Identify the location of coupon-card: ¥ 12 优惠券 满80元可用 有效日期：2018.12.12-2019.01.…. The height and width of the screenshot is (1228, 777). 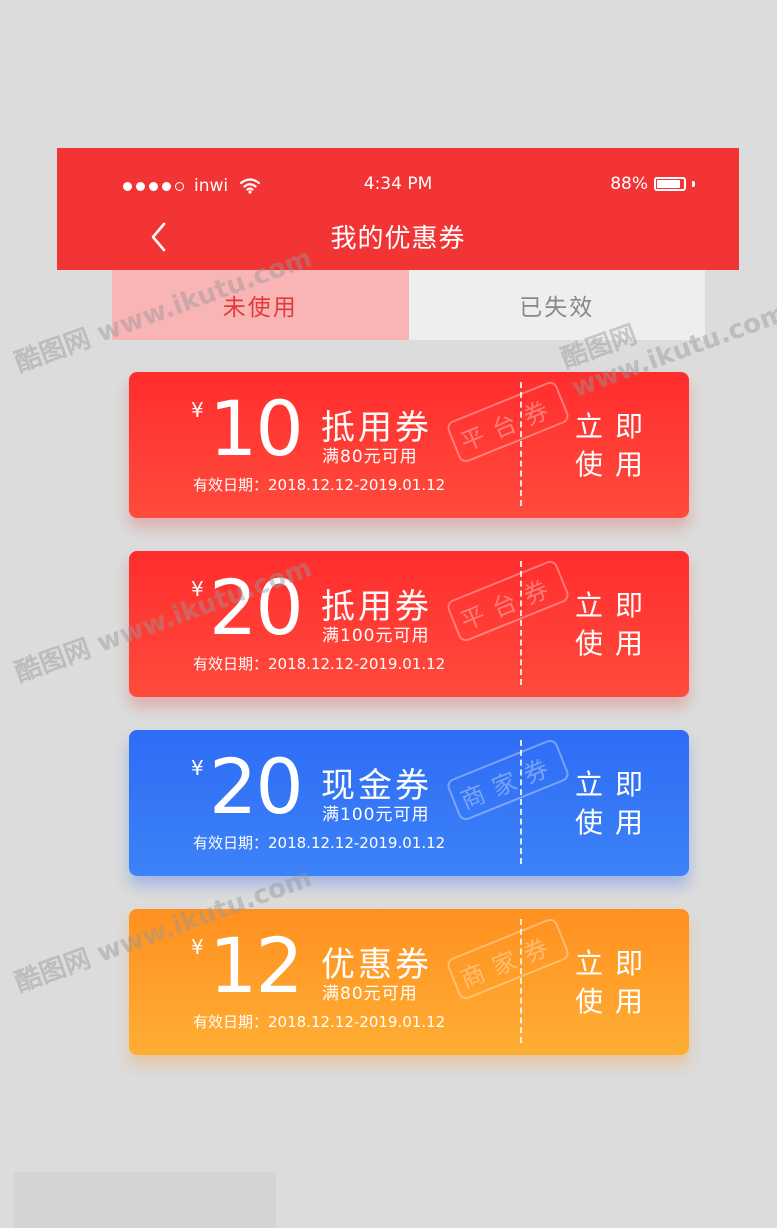
(409, 982).